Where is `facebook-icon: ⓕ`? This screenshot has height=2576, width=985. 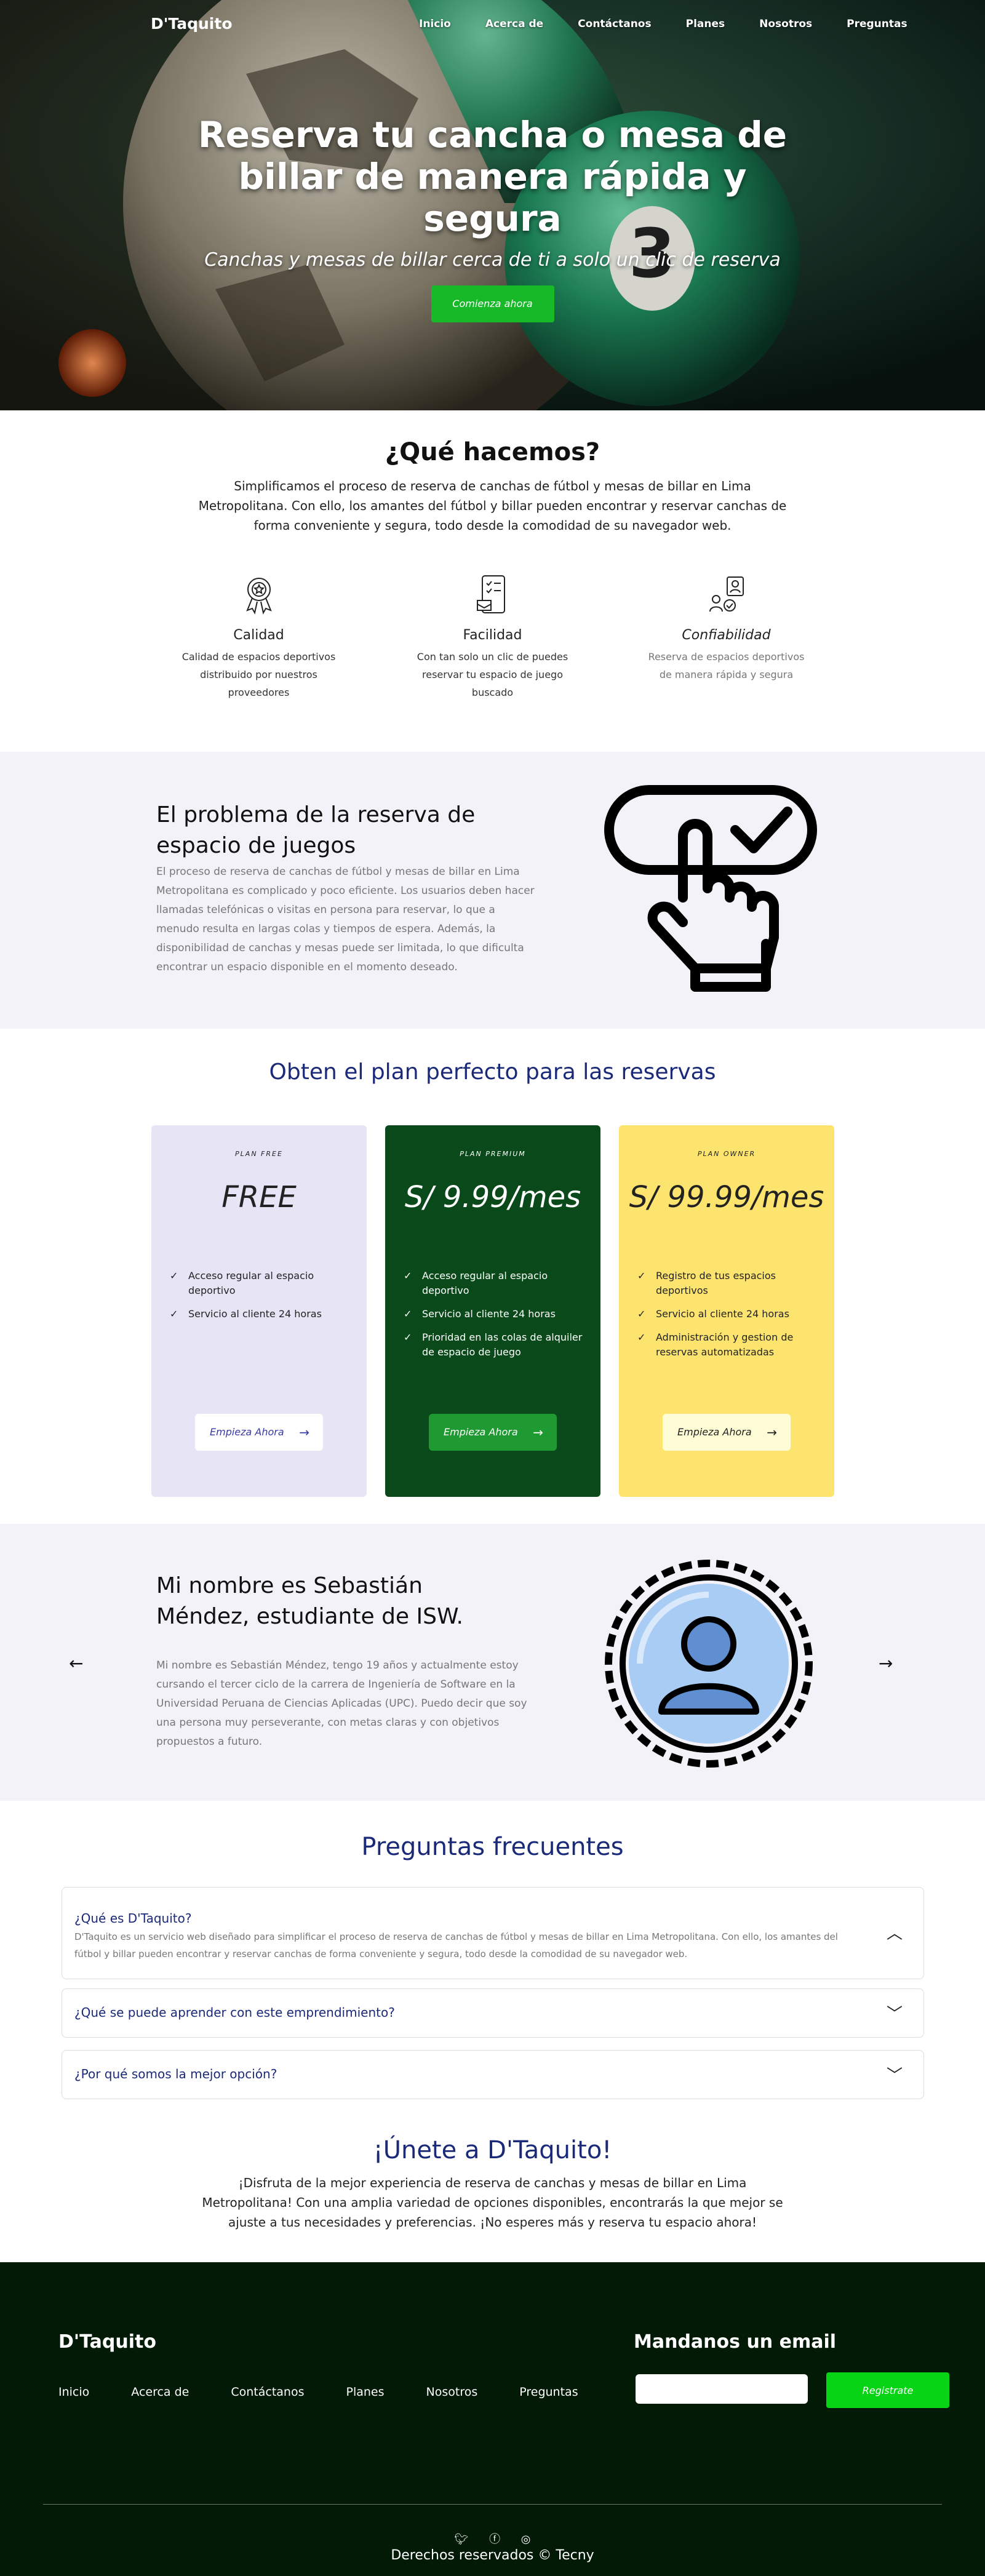
facebook-icon: ⓕ is located at coordinates (494, 2539).